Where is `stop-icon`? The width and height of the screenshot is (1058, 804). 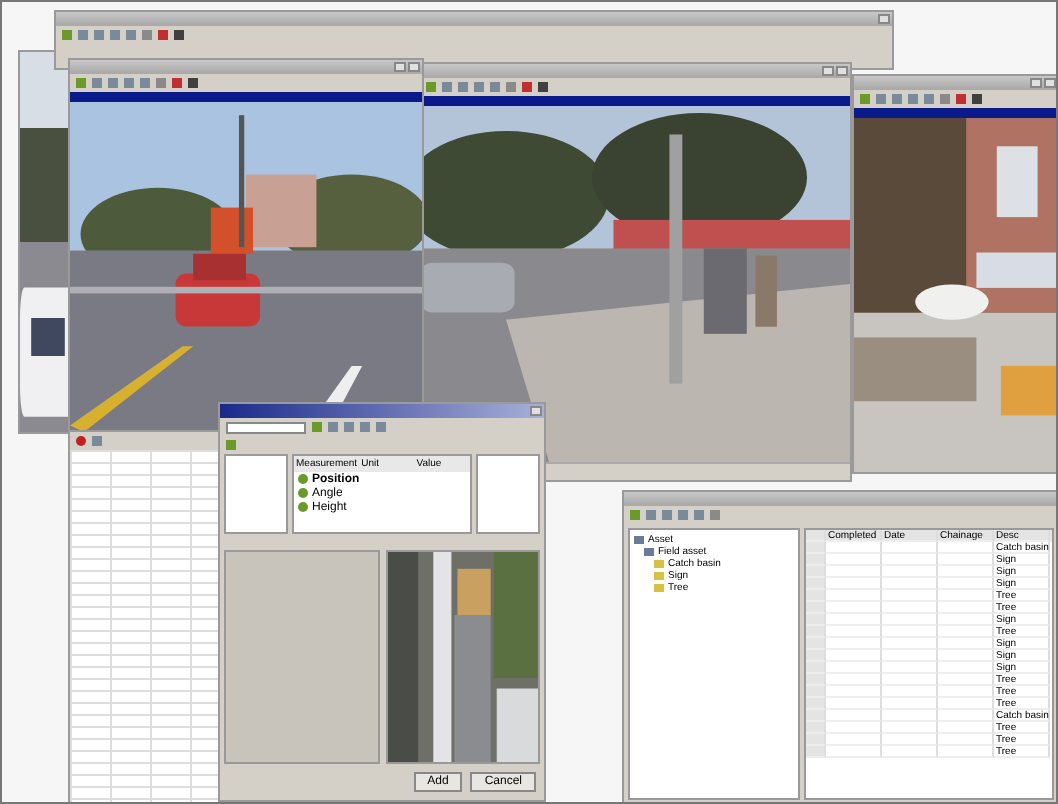
stop-icon is located at coordinates (81, 441).